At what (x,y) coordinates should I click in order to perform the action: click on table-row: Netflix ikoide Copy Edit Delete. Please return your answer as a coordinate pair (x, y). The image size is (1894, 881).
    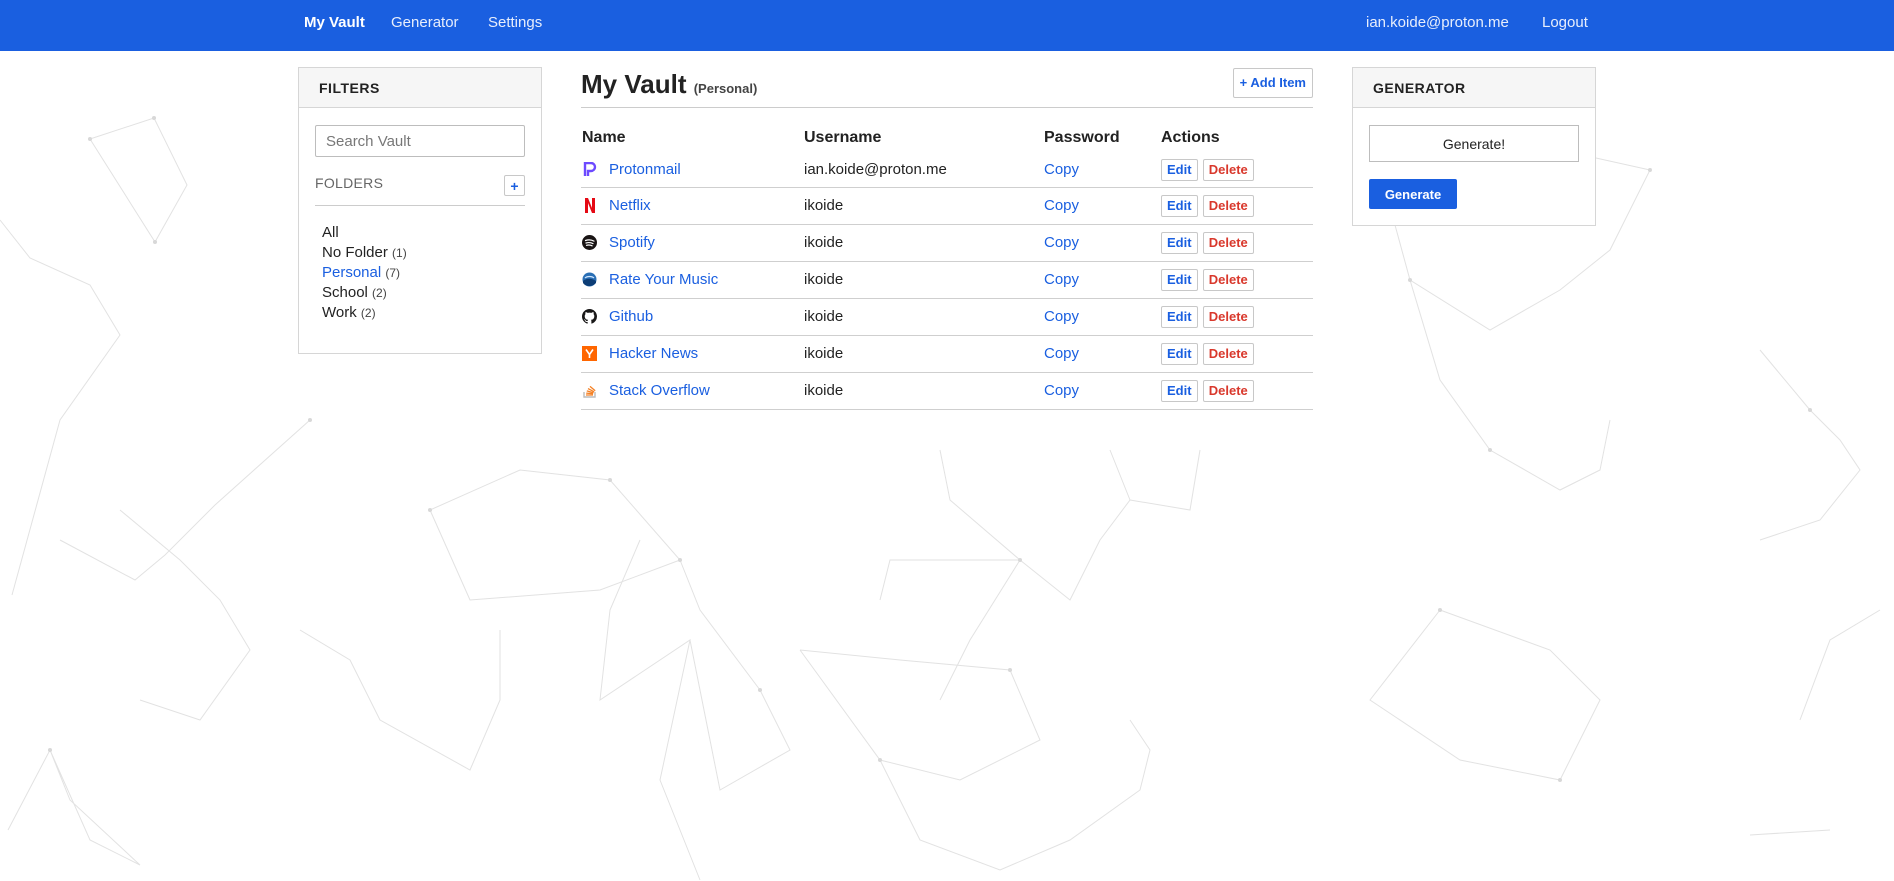
    Looking at the image, I should click on (947, 206).